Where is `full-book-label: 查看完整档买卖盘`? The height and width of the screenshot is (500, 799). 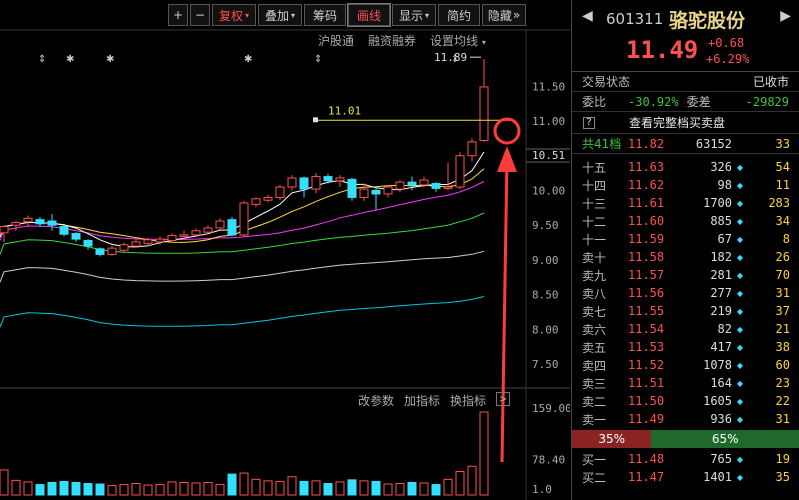
full-book-label: 查看完整档买卖盘 is located at coordinates (677, 123).